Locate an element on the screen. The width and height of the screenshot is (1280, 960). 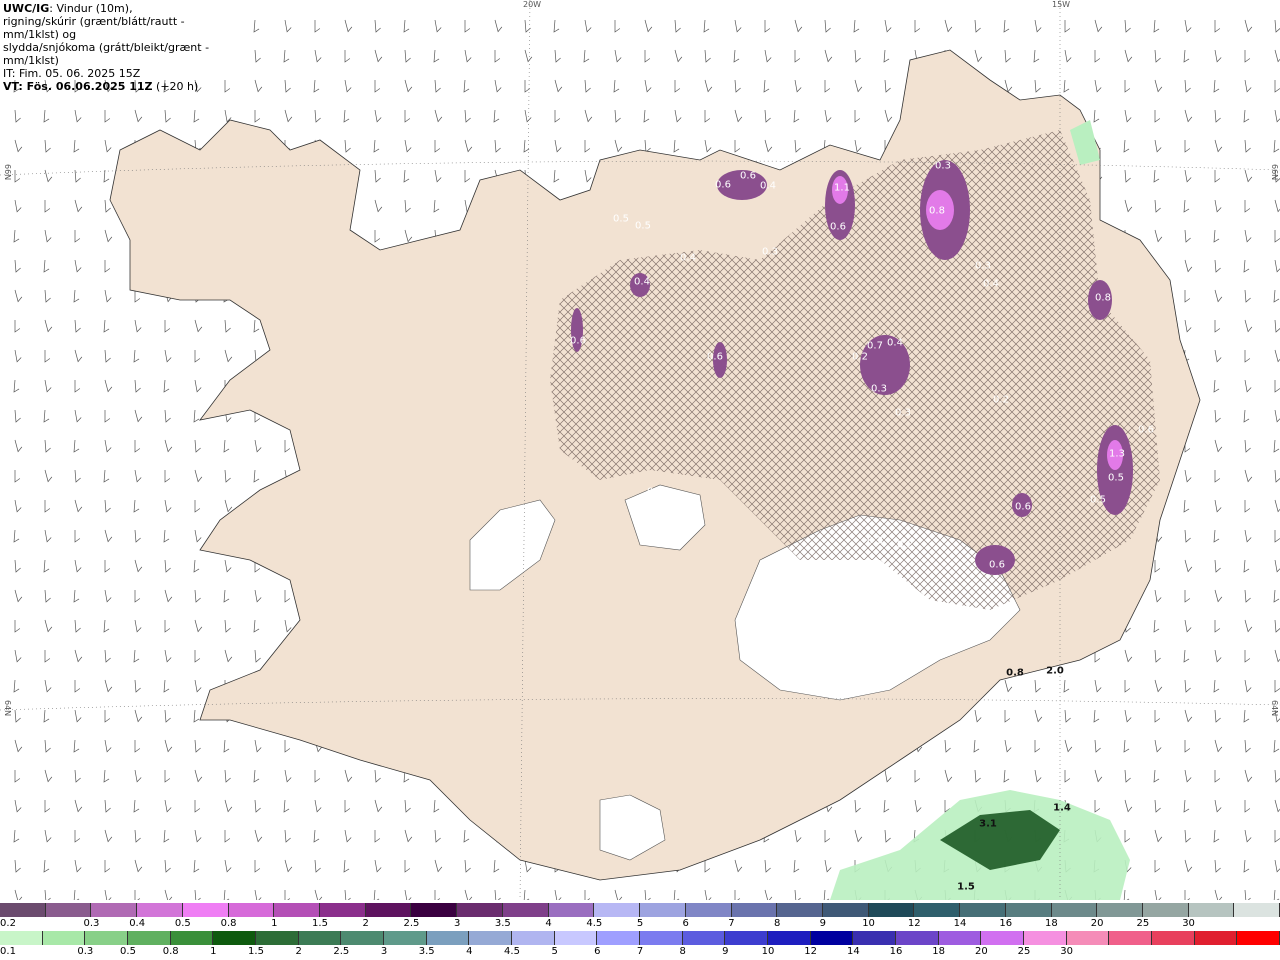
forecast-hour: (+20 h) is located at coordinates (175, 86).